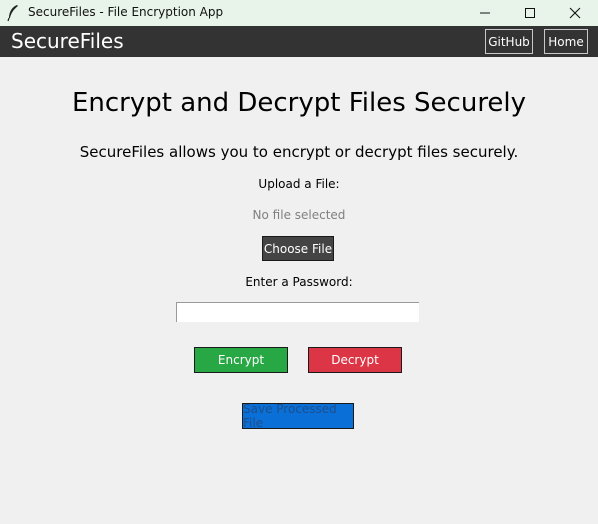 Image resolution: width=598 pixels, height=524 pixels. Describe the element at coordinates (509, 41) in the screenshot. I see `github-button: GitHub` at that location.